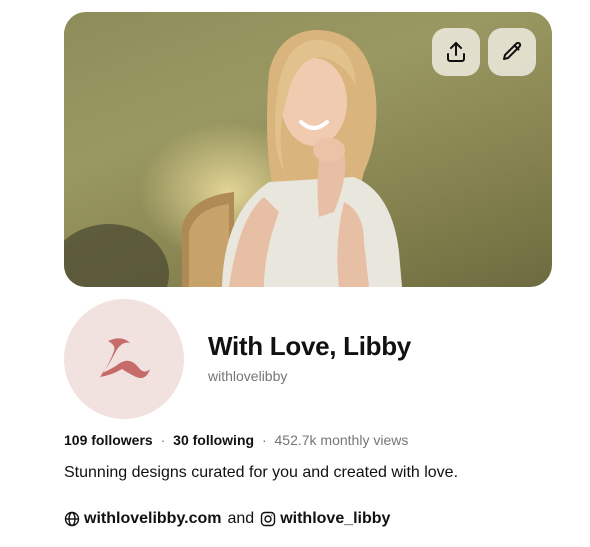  I want to click on profile-handle: withlovelibby, so click(248, 376).